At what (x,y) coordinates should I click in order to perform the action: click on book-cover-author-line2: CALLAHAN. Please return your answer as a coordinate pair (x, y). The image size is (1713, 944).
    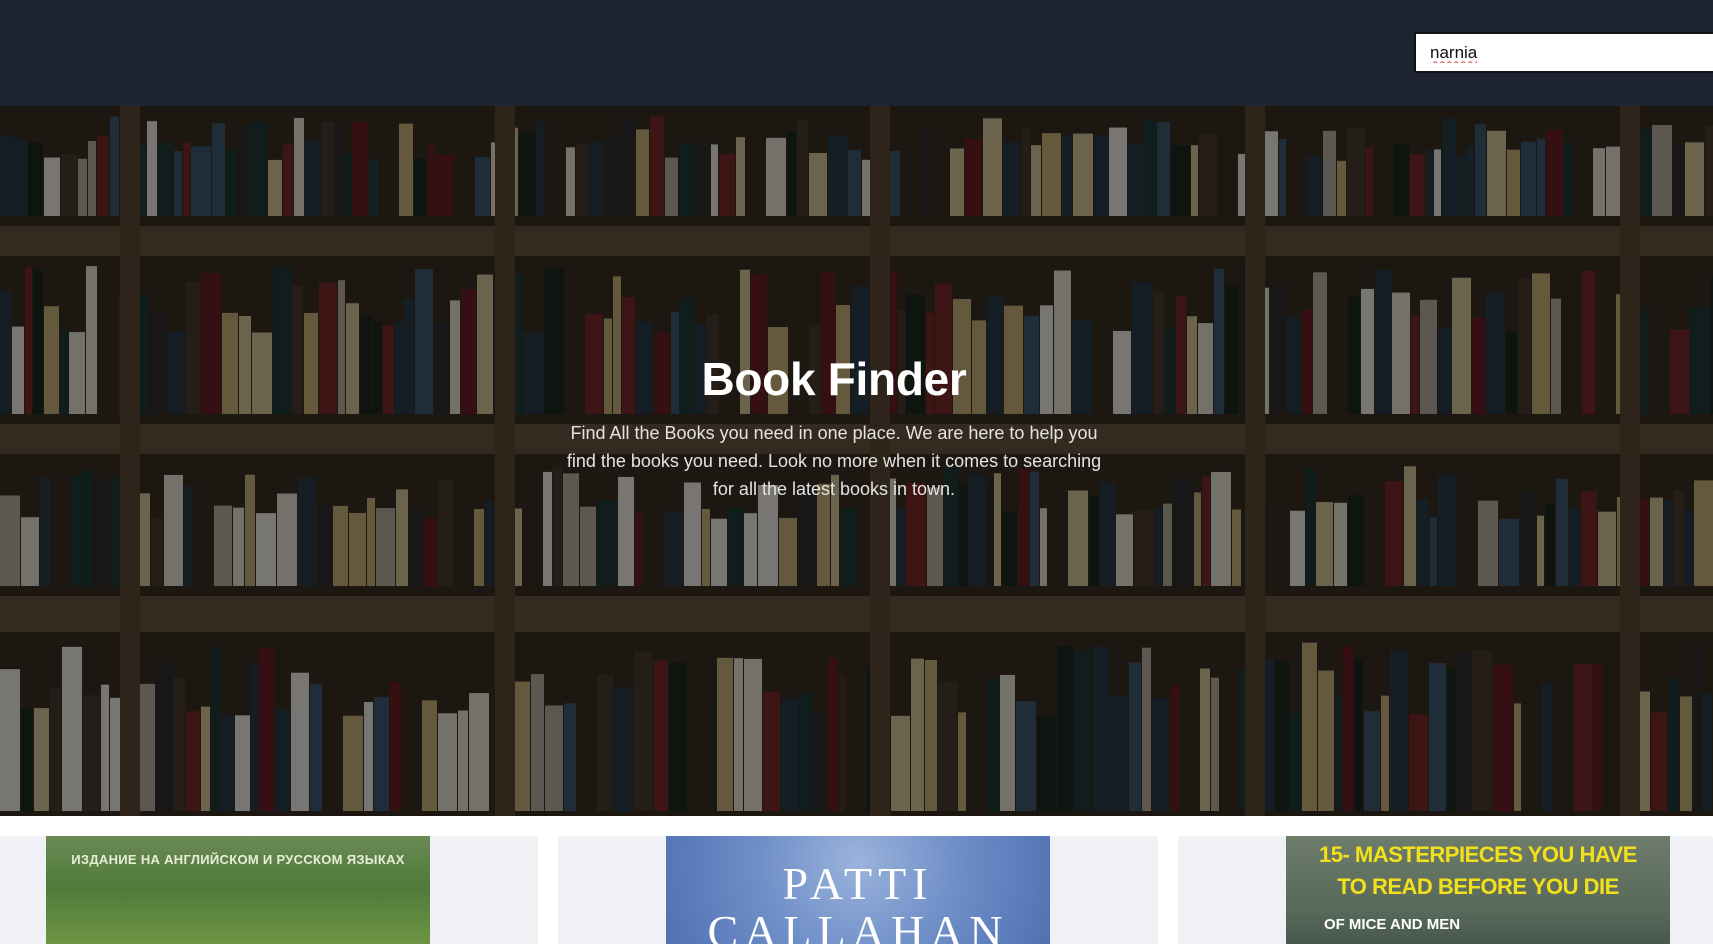
    Looking at the image, I should click on (858, 925).